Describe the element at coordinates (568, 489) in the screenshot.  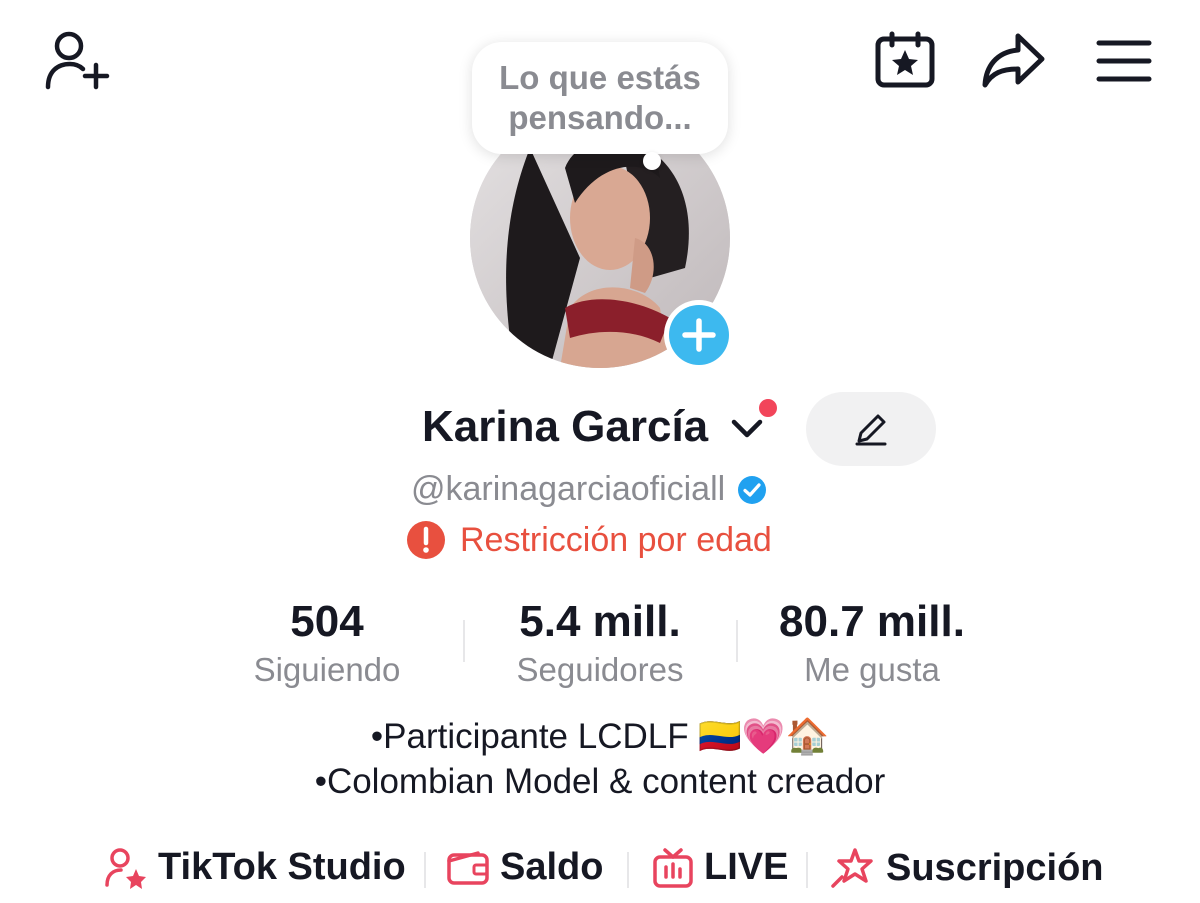
I see `profile-handle: @karinagarciaoficiall` at that location.